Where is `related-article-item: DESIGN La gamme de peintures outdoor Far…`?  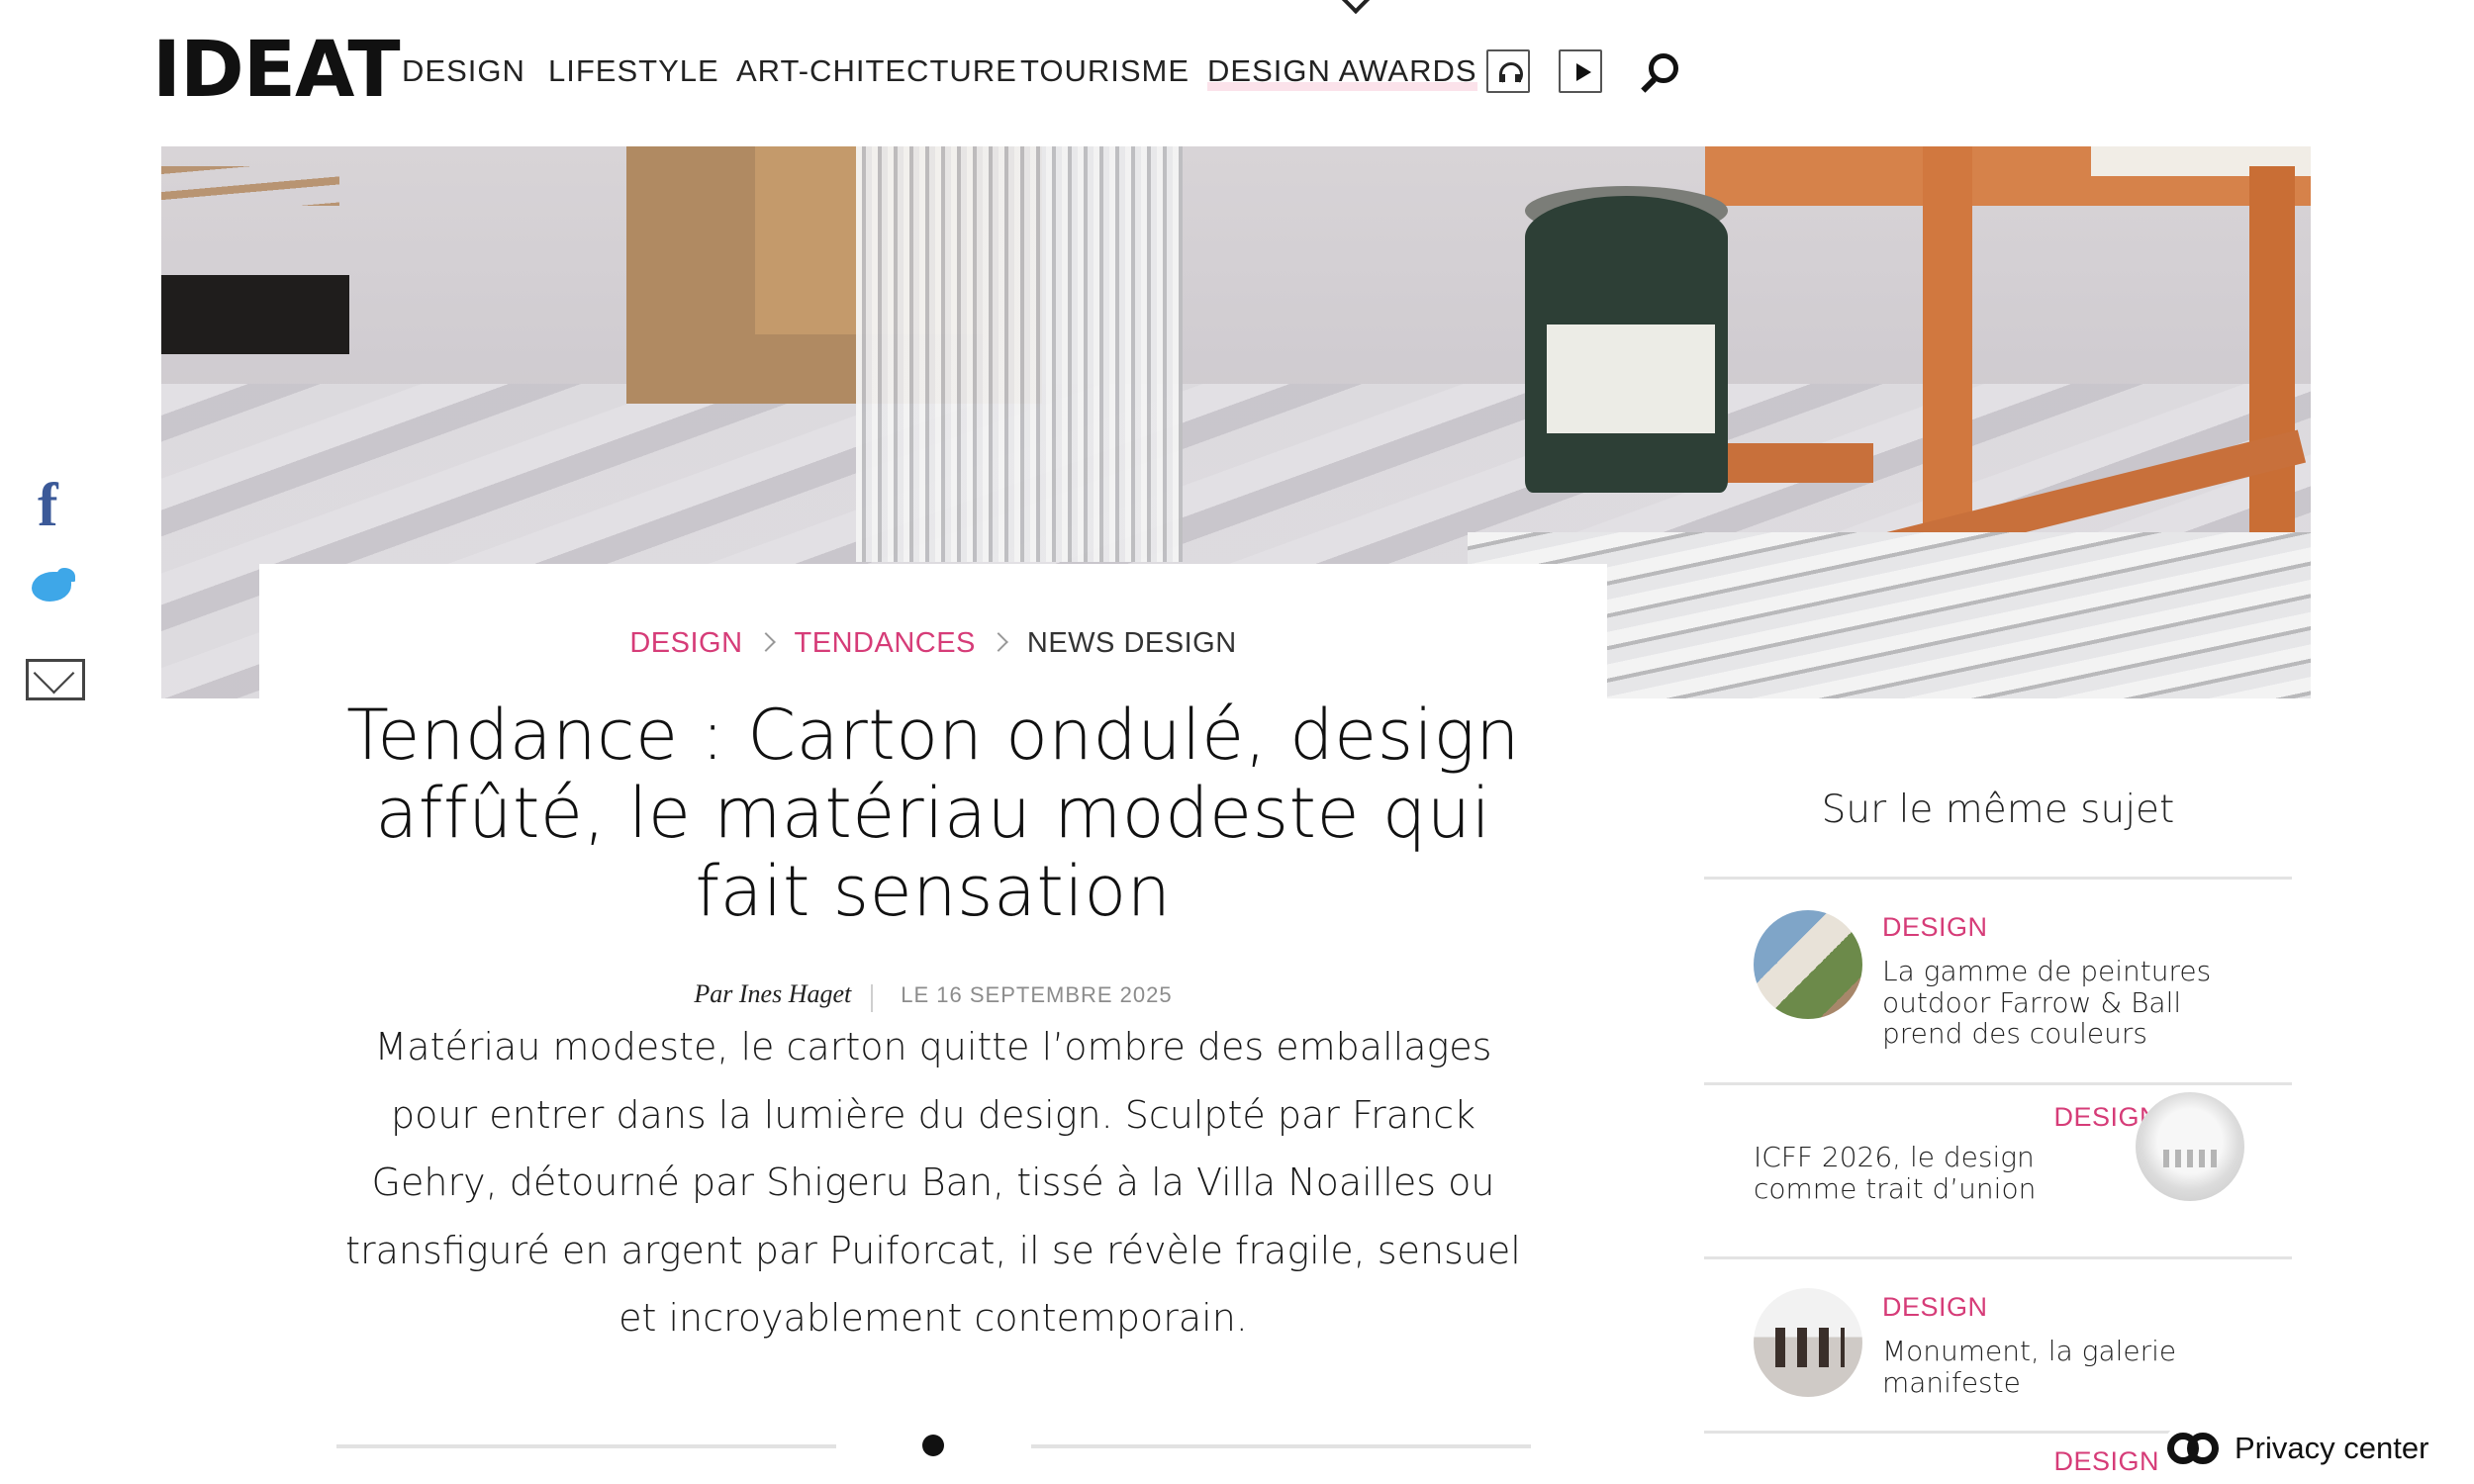
related-article-item: DESIGN La gamme de peintures outdoor Far… is located at coordinates (1998, 965).